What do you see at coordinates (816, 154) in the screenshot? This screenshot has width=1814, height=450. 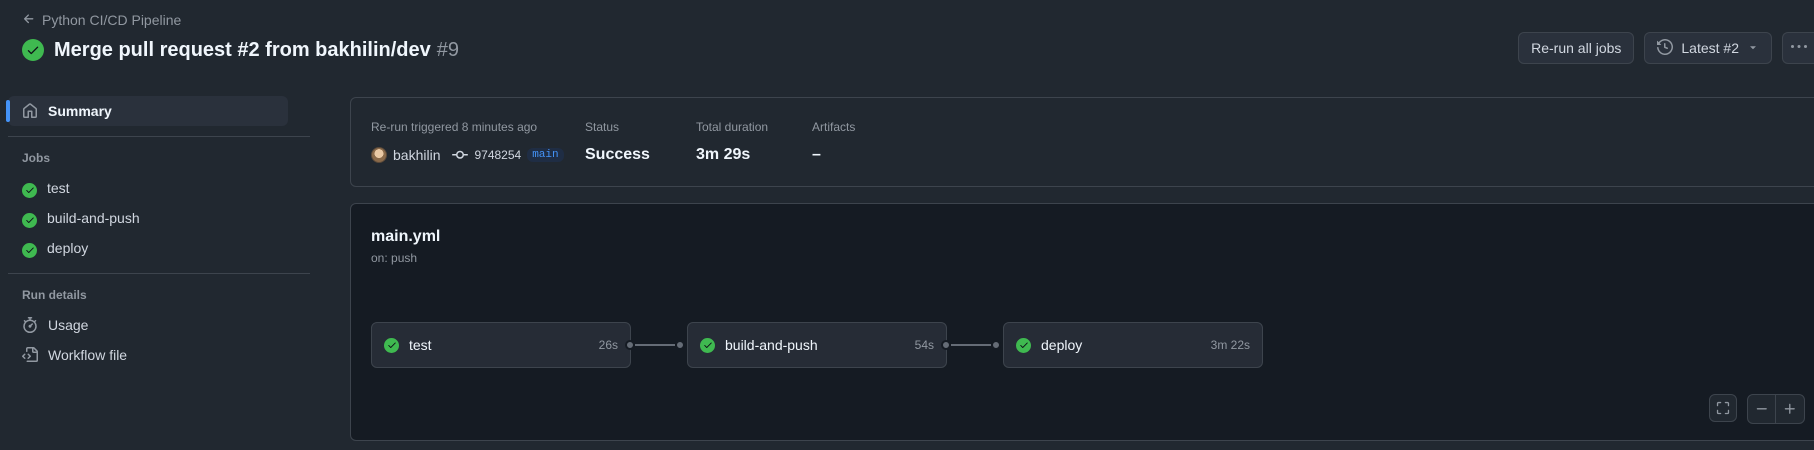 I see `artifacts-value: –` at bounding box center [816, 154].